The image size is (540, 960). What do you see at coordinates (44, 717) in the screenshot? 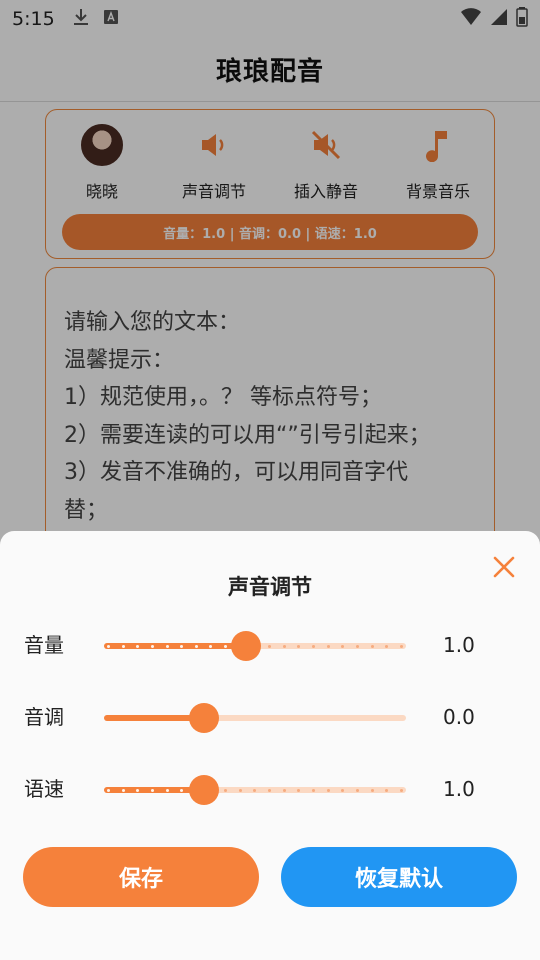
I see `pitch-label: 音调` at bounding box center [44, 717].